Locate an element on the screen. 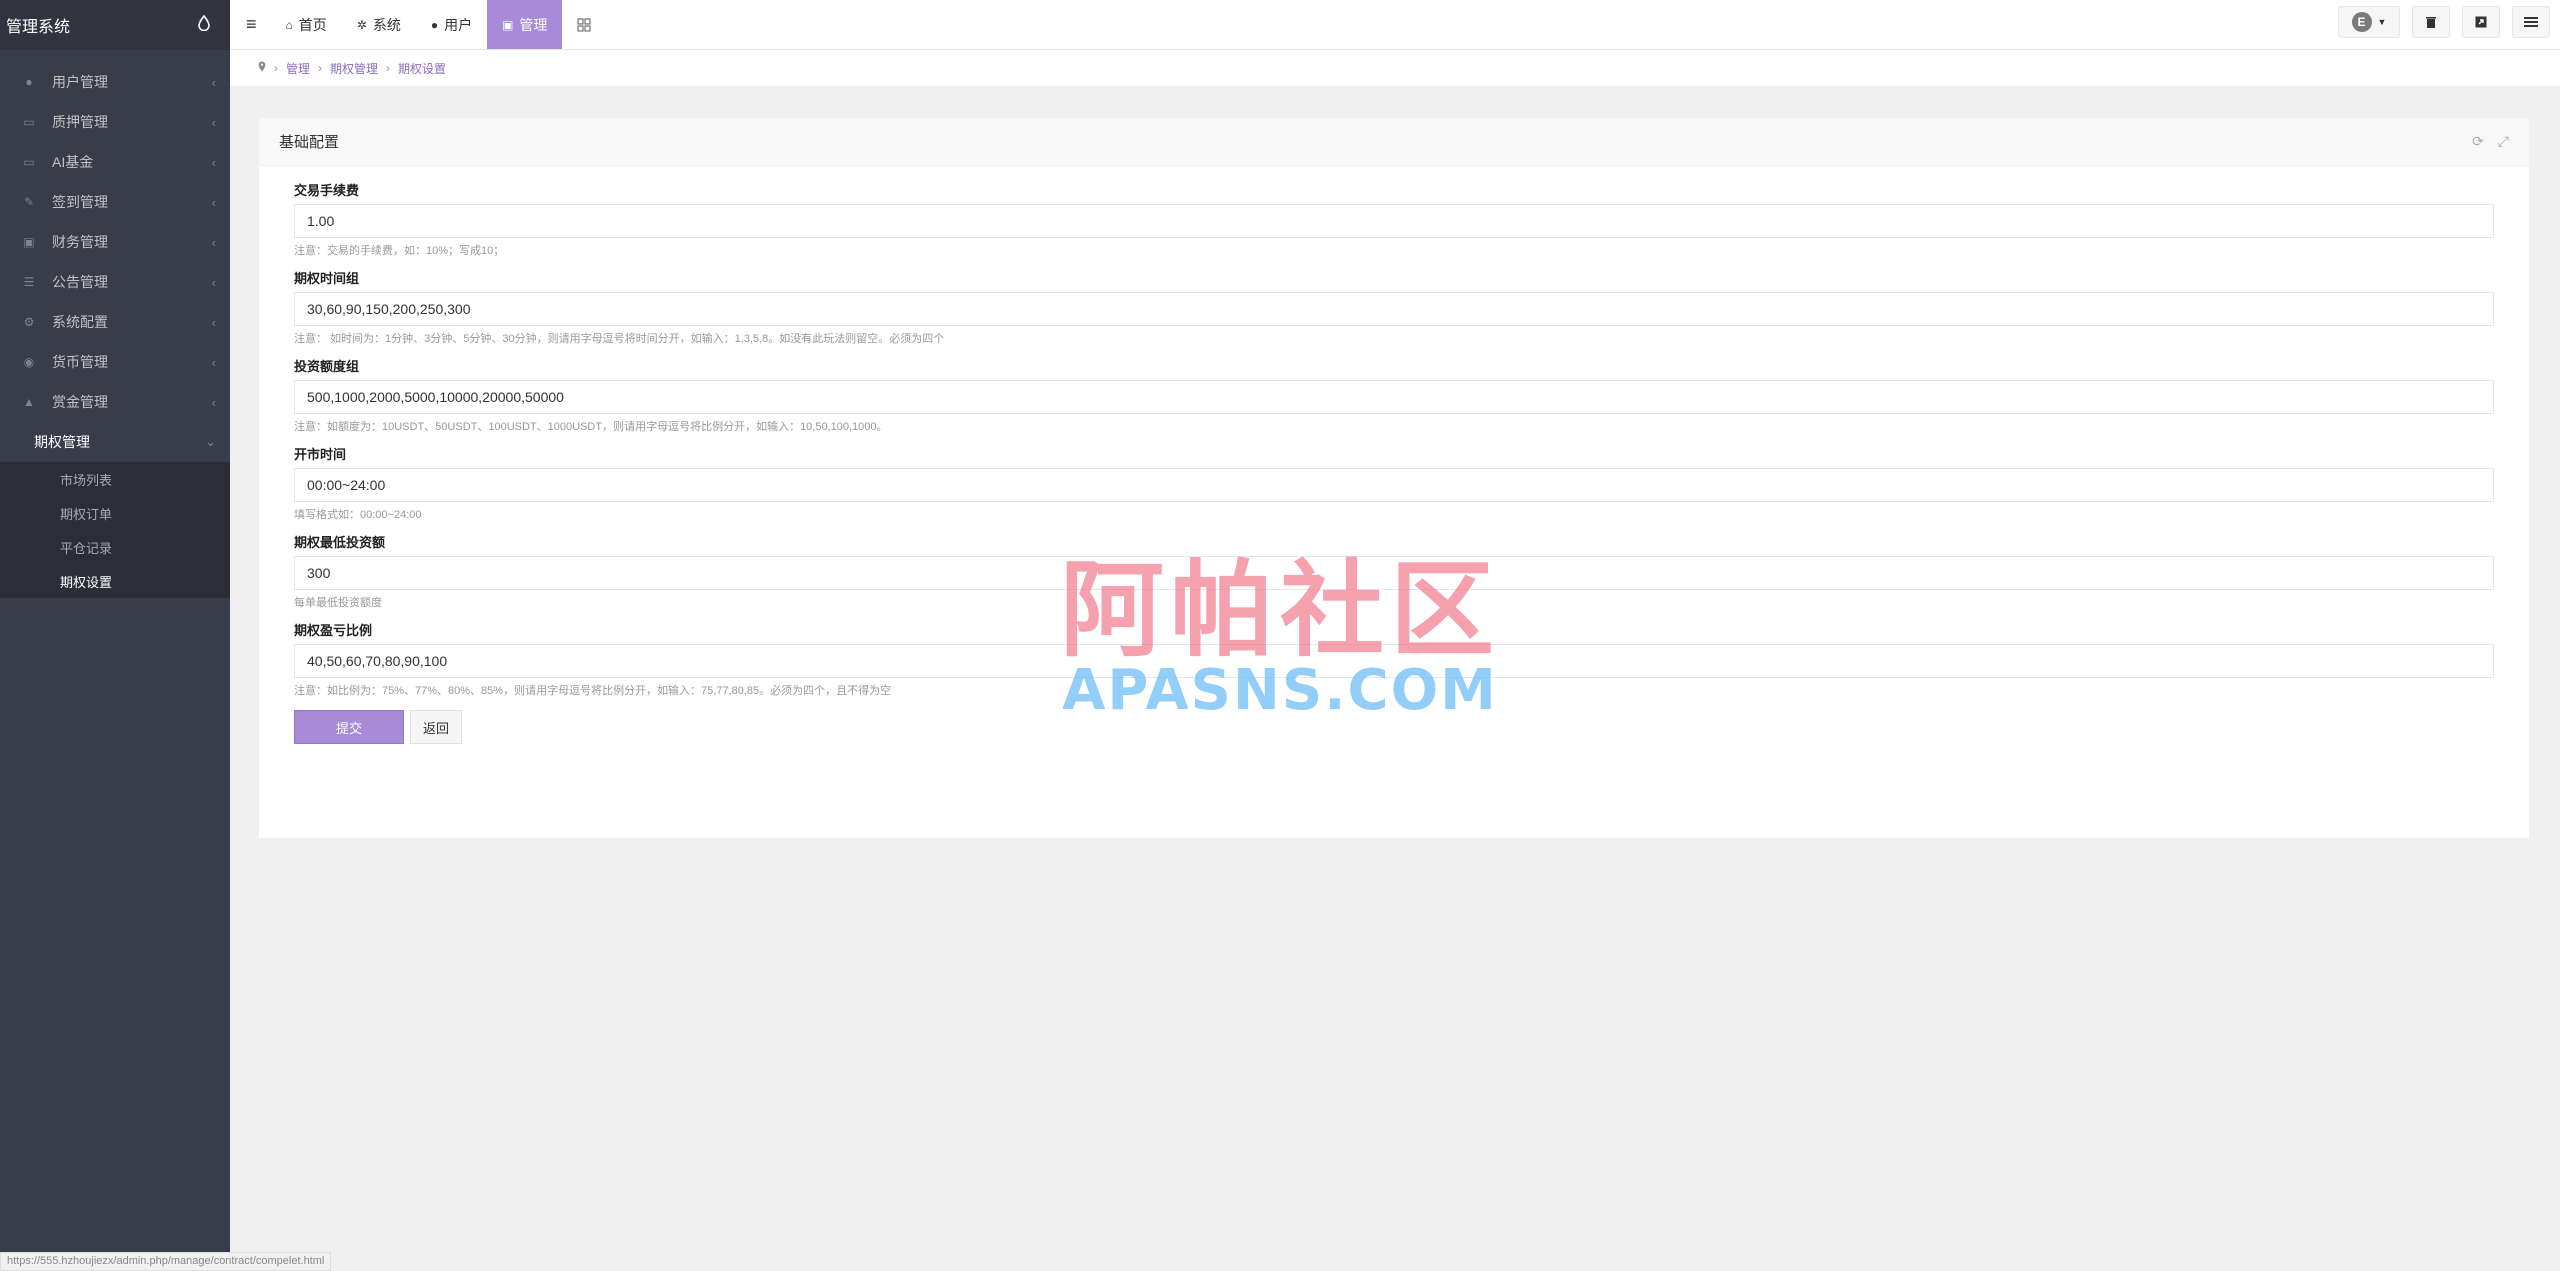  monitor-icon: ▭ is located at coordinates (29, 162).